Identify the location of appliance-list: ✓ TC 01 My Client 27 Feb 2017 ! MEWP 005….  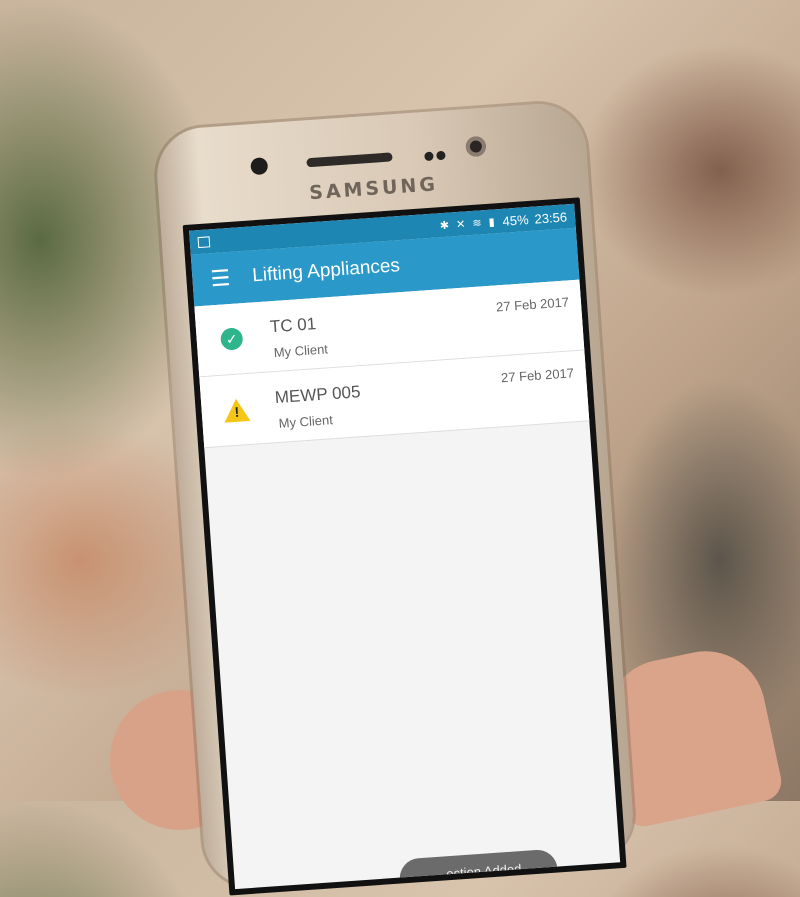
(392, 364).